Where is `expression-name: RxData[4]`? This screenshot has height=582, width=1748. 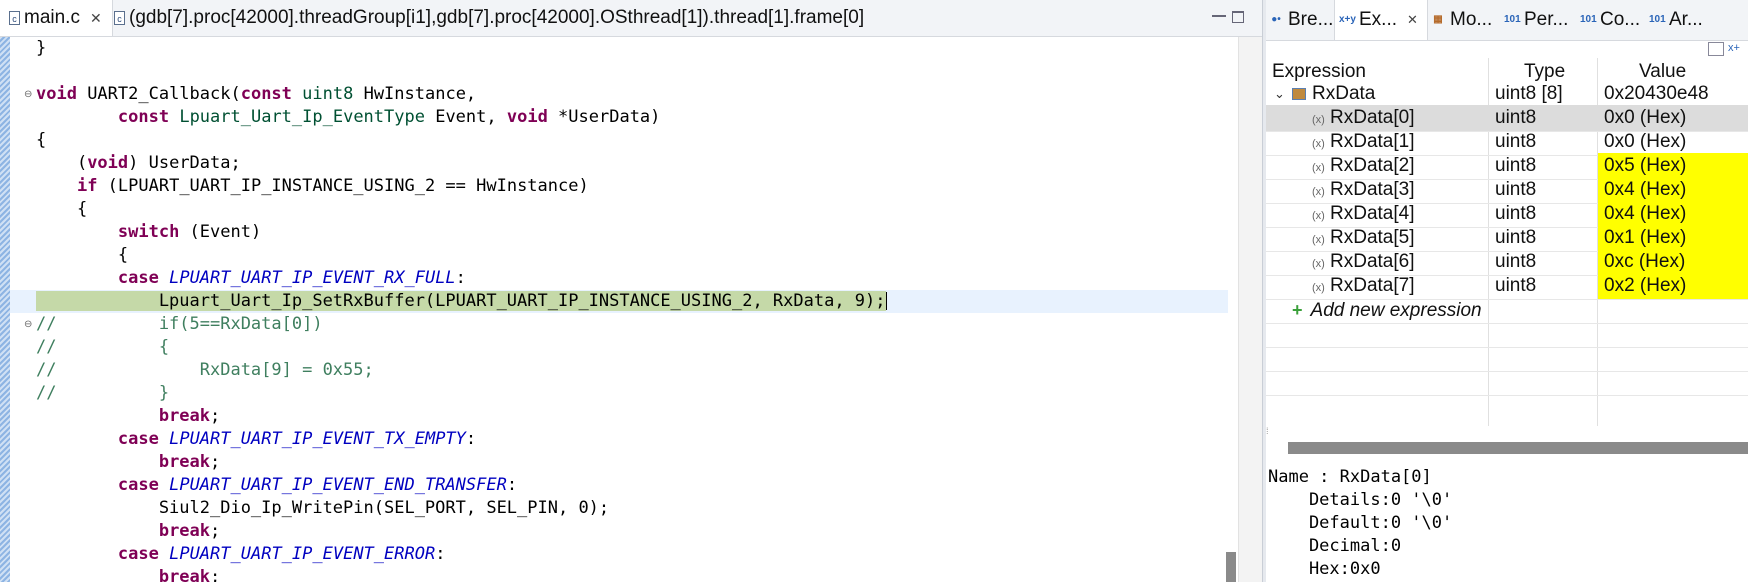
expression-name: RxData[4] is located at coordinates (1372, 213).